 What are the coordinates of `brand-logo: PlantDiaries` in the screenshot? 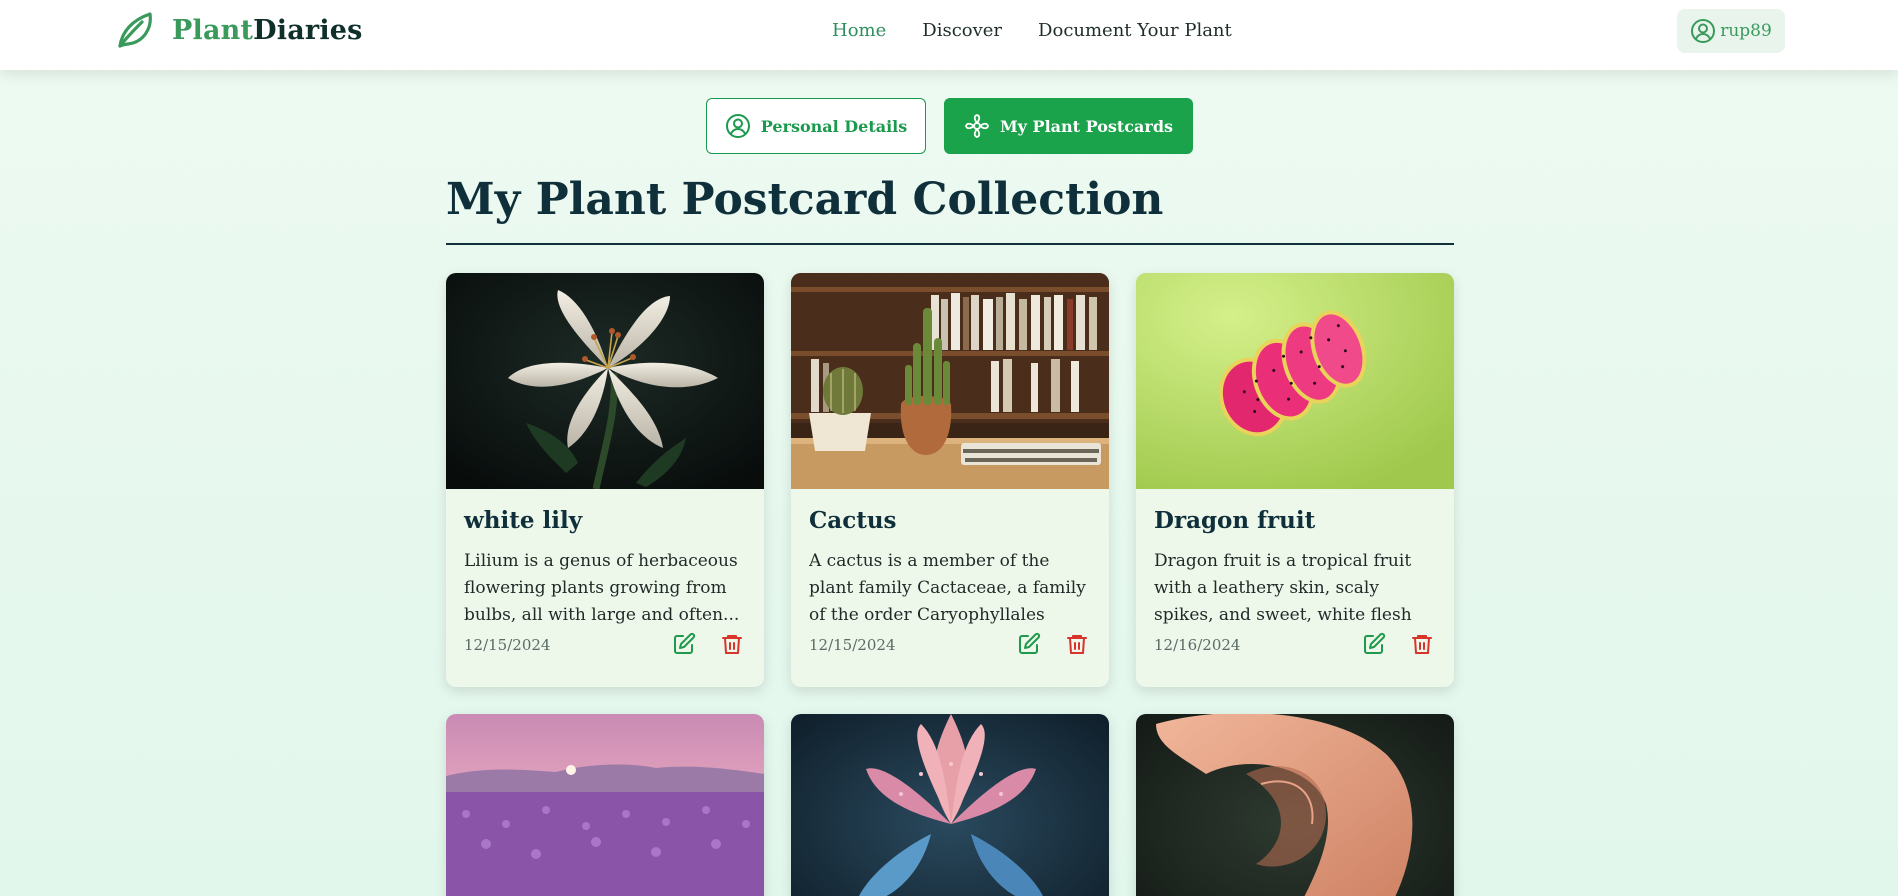 It's located at (237, 30).